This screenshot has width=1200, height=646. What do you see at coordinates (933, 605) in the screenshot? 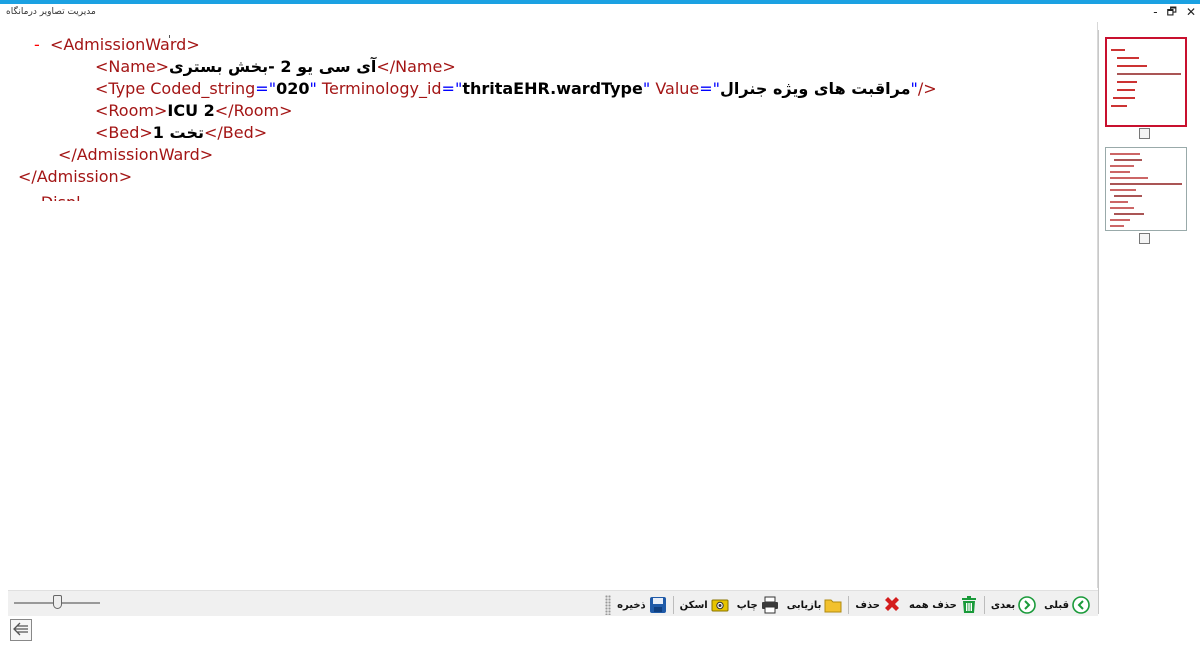
I see `delete-all-label: حذف همه` at bounding box center [933, 605].